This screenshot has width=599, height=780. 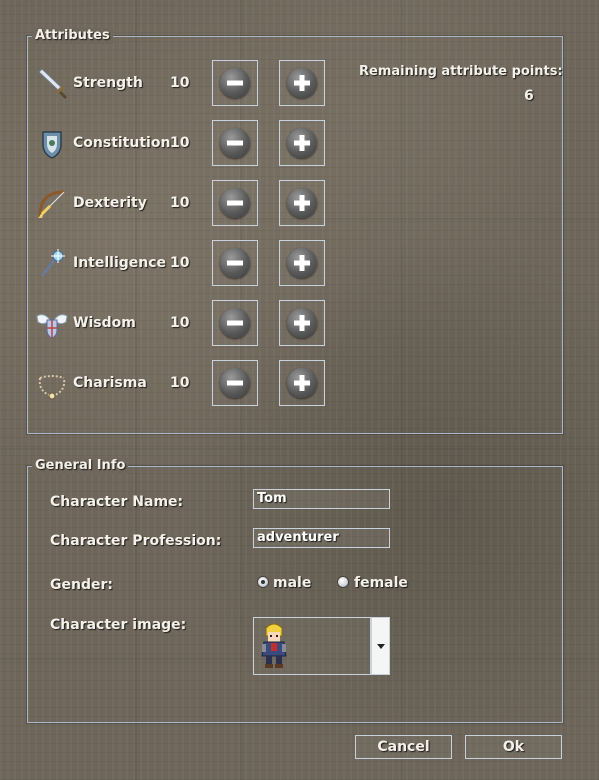 I want to click on attributes-title: Attributes, so click(x=72, y=36).